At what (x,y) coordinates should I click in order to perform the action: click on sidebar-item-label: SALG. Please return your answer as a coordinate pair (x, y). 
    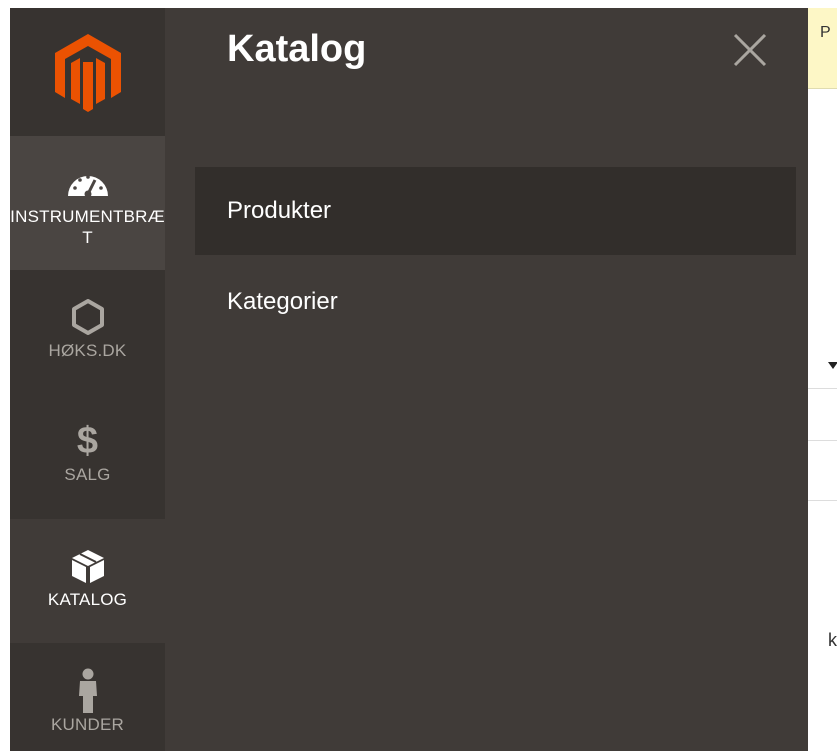
    Looking at the image, I should click on (87, 474).